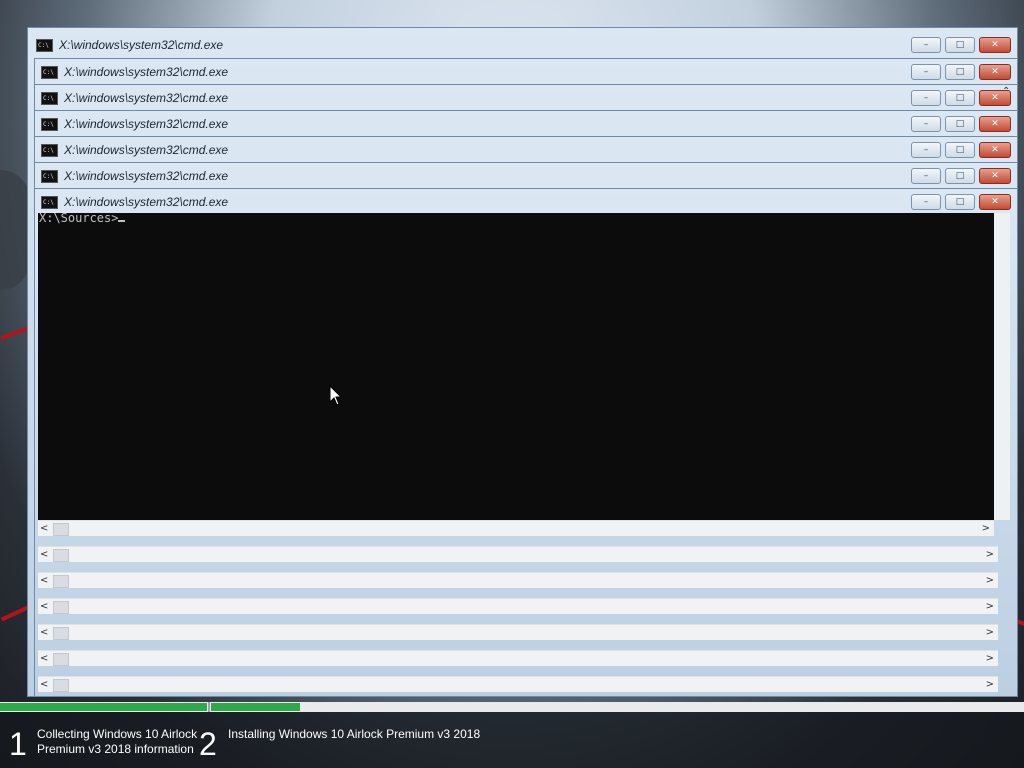 This screenshot has width=1024, height=768. What do you see at coordinates (79, 218) in the screenshot?
I see `prompt-text: X:\Sources>` at bounding box center [79, 218].